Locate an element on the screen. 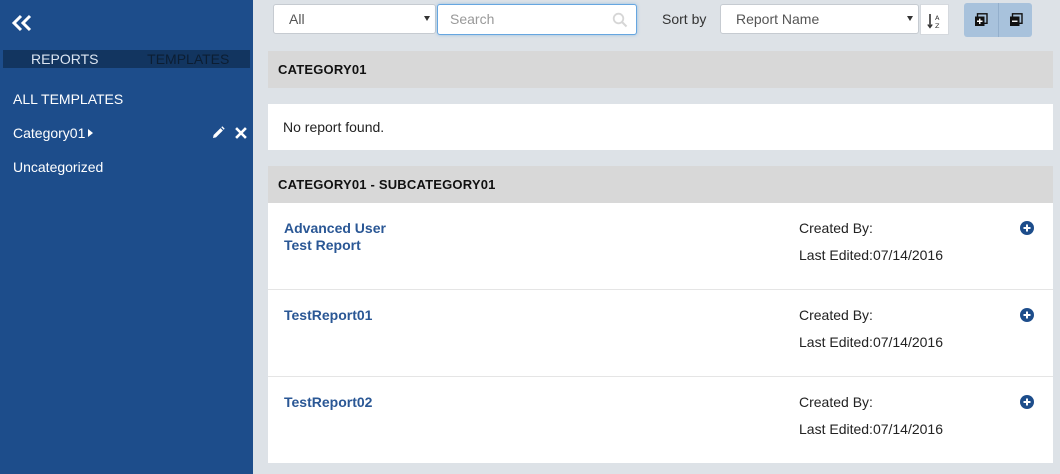 This screenshot has height=474, width=1060. tab-reports: REPORTS is located at coordinates (65, 59).